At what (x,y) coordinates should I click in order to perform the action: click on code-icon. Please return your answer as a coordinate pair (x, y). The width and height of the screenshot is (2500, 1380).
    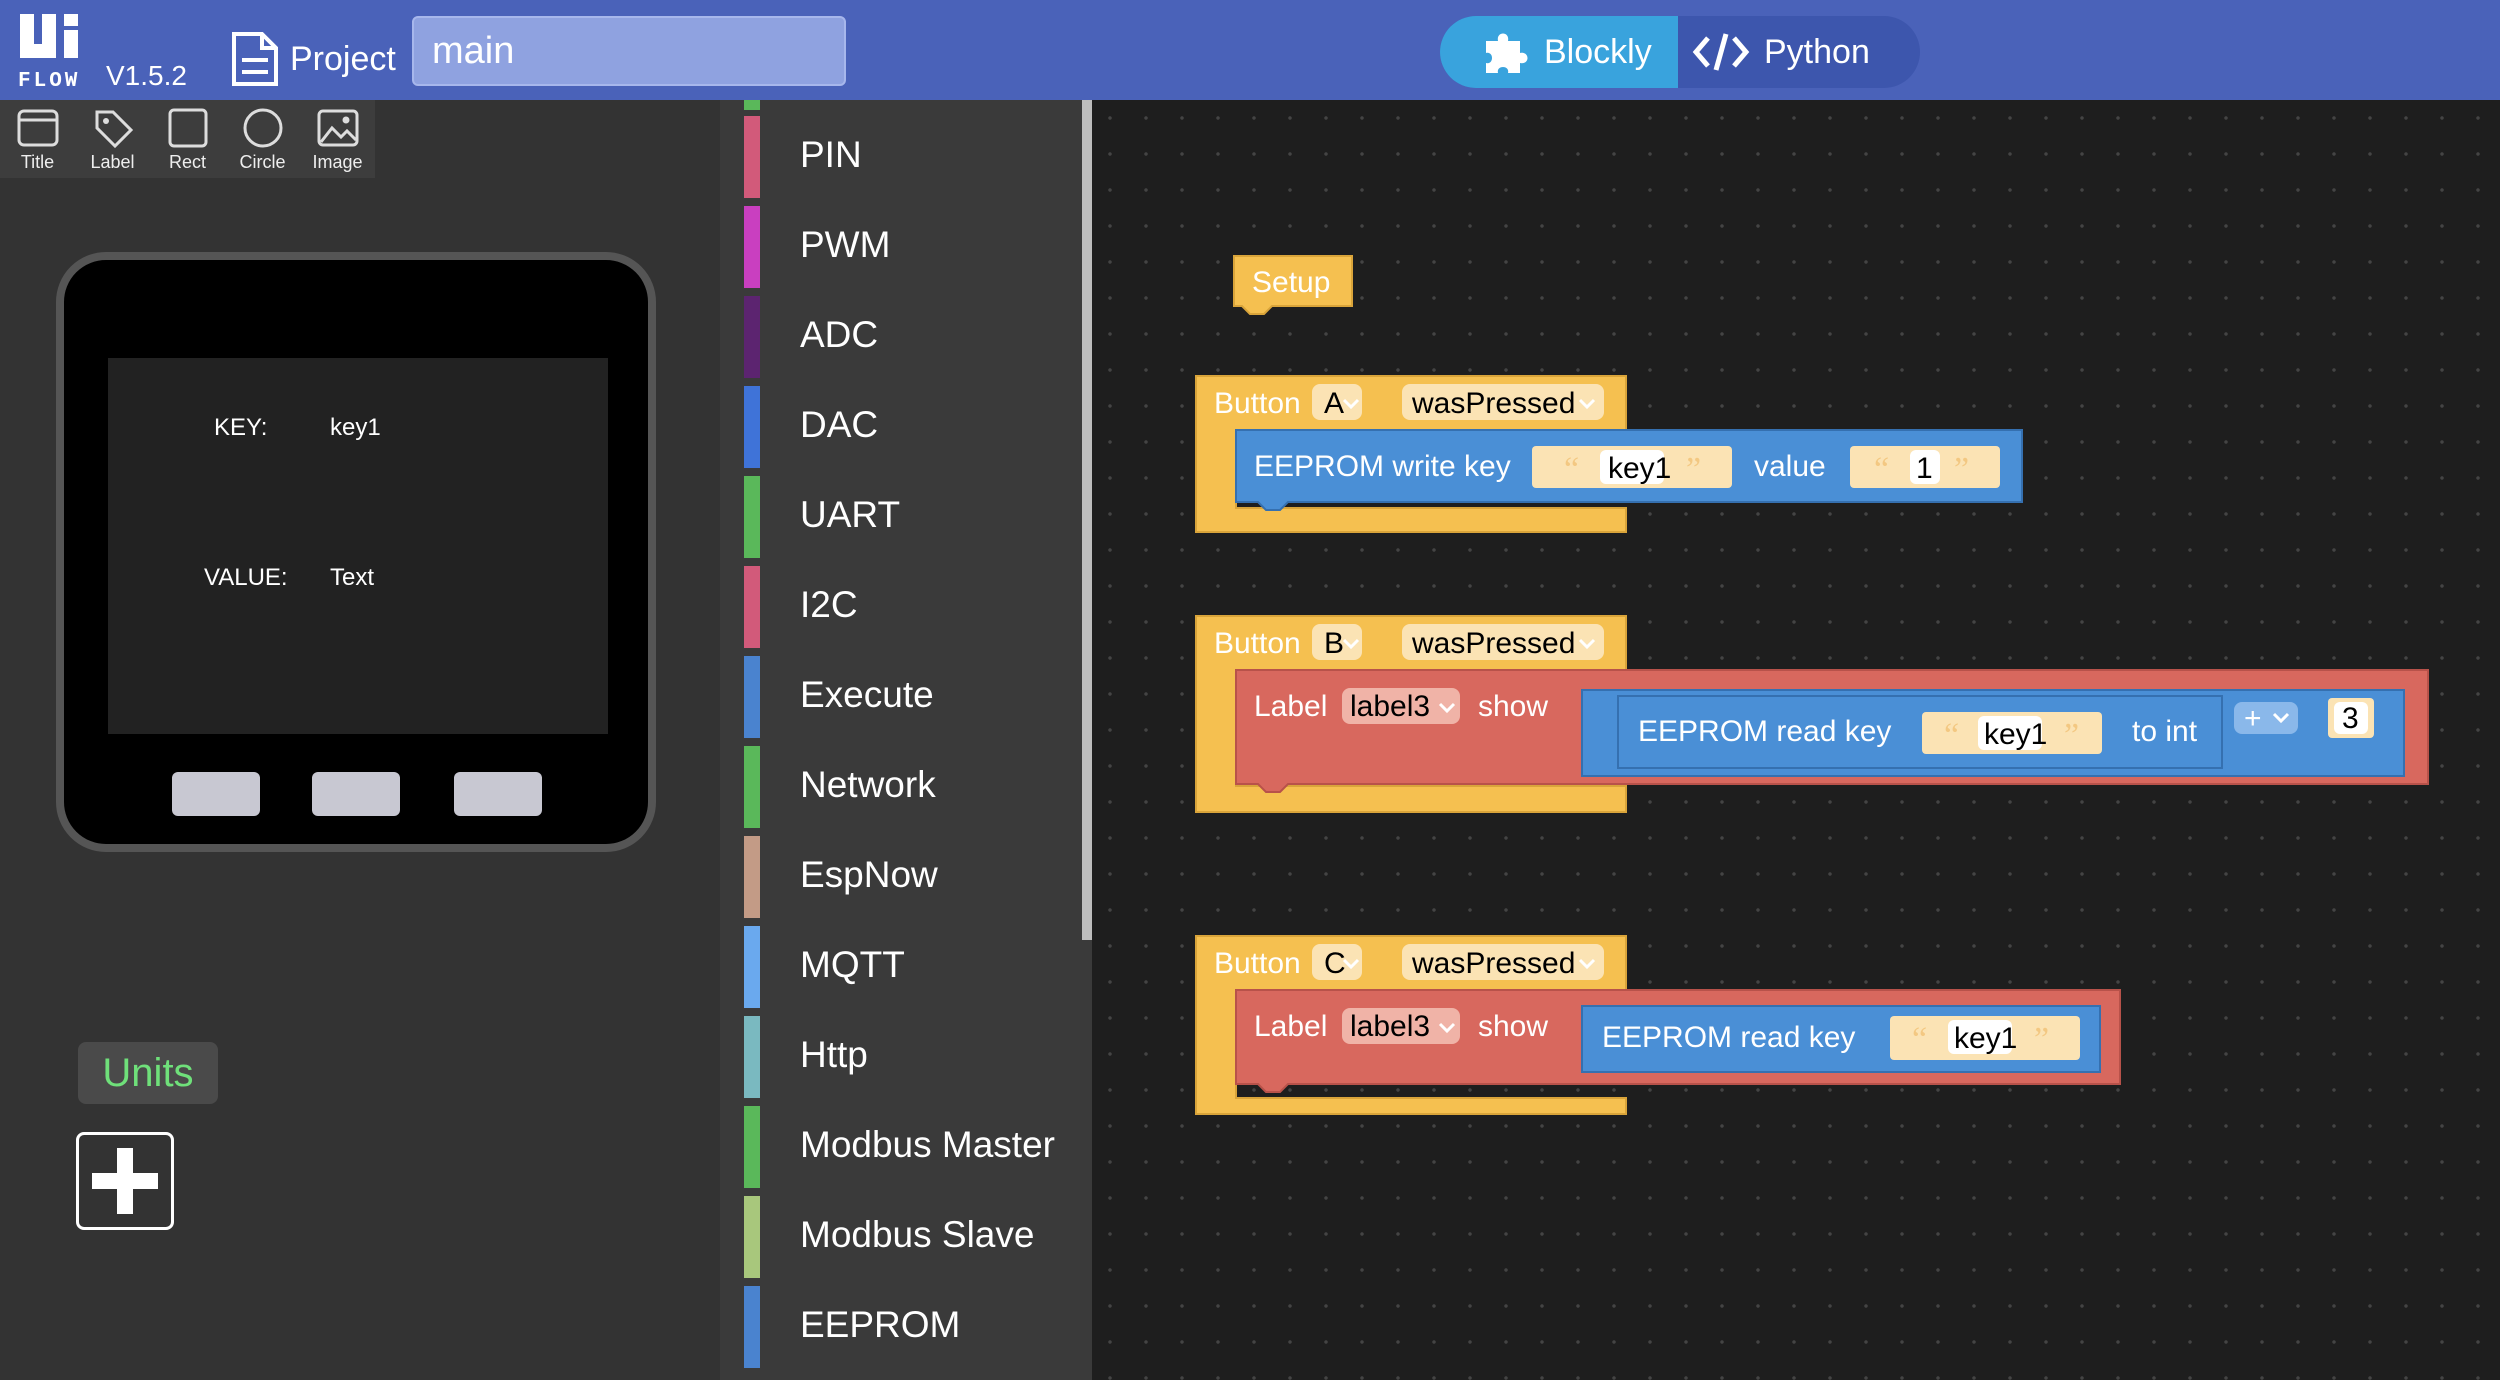
    Looking at the image, I should click on (1721, 52).